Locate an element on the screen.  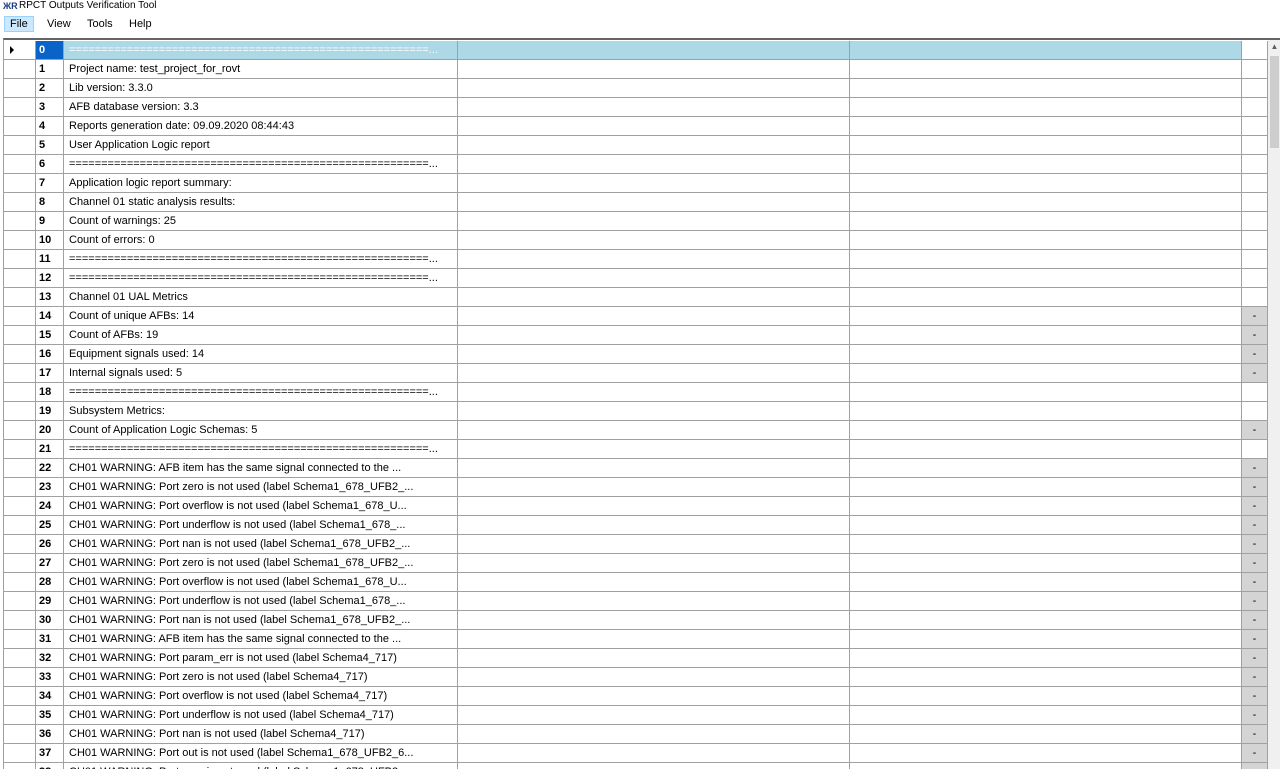
table-row: 20 Count of Application Logic Schemas: 5 - is located at coordinates (636, 430).